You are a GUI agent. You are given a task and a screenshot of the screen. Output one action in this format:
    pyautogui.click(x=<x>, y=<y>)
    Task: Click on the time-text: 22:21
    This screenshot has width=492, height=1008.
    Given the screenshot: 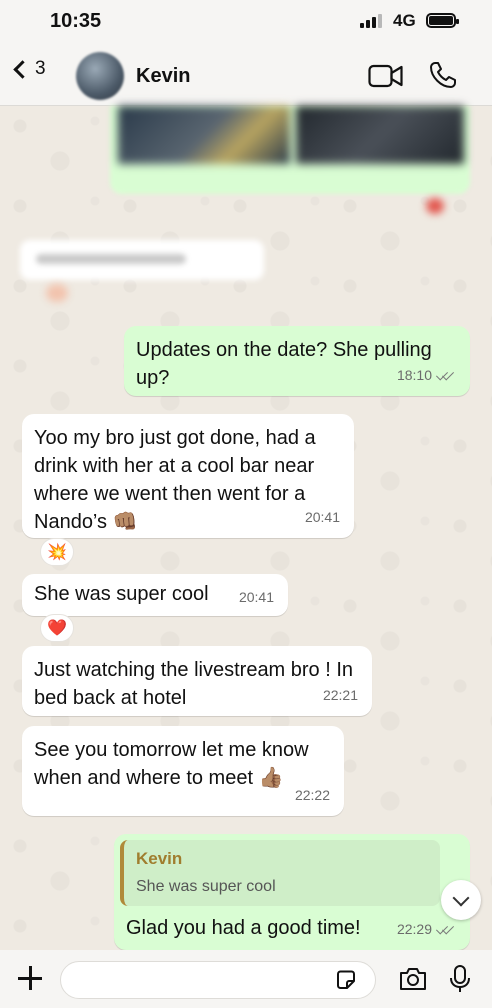 What is the action you would take?
    pyautogui.click(x=340, y=695)
    